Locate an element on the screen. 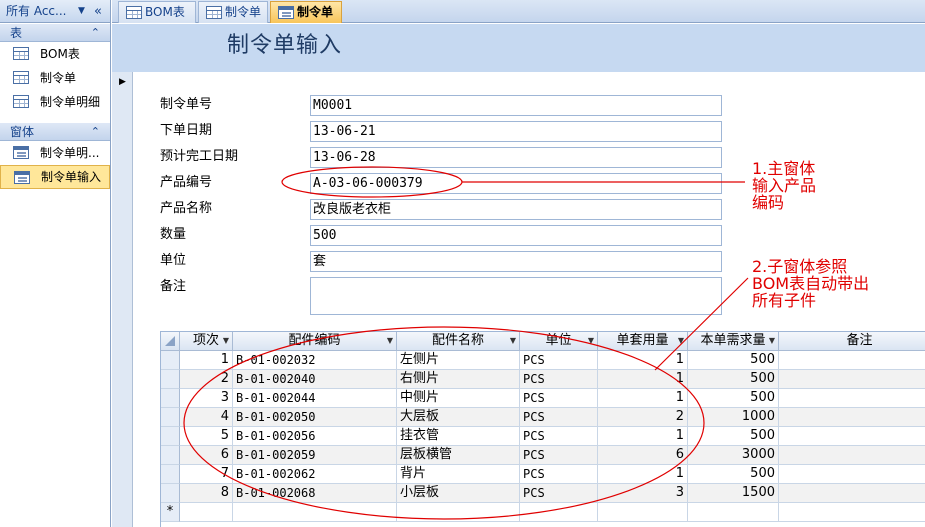 The image size is (925, 527). cell-part-name: 右侧片 is located at coordinates (458, 379).